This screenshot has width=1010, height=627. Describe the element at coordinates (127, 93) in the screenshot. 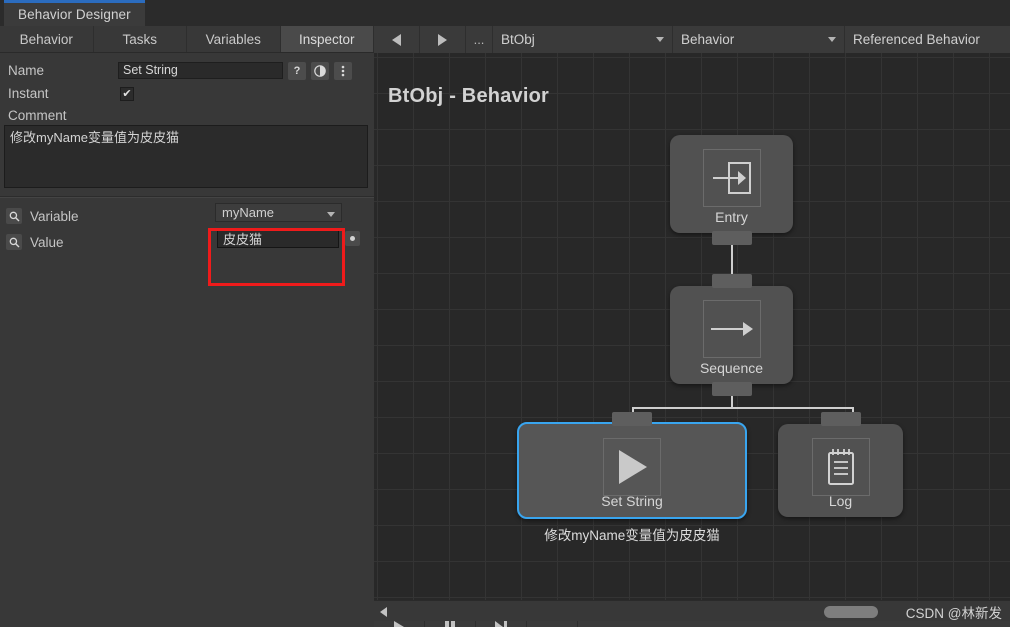

I see `instant-checkbox: ✔` at that location.